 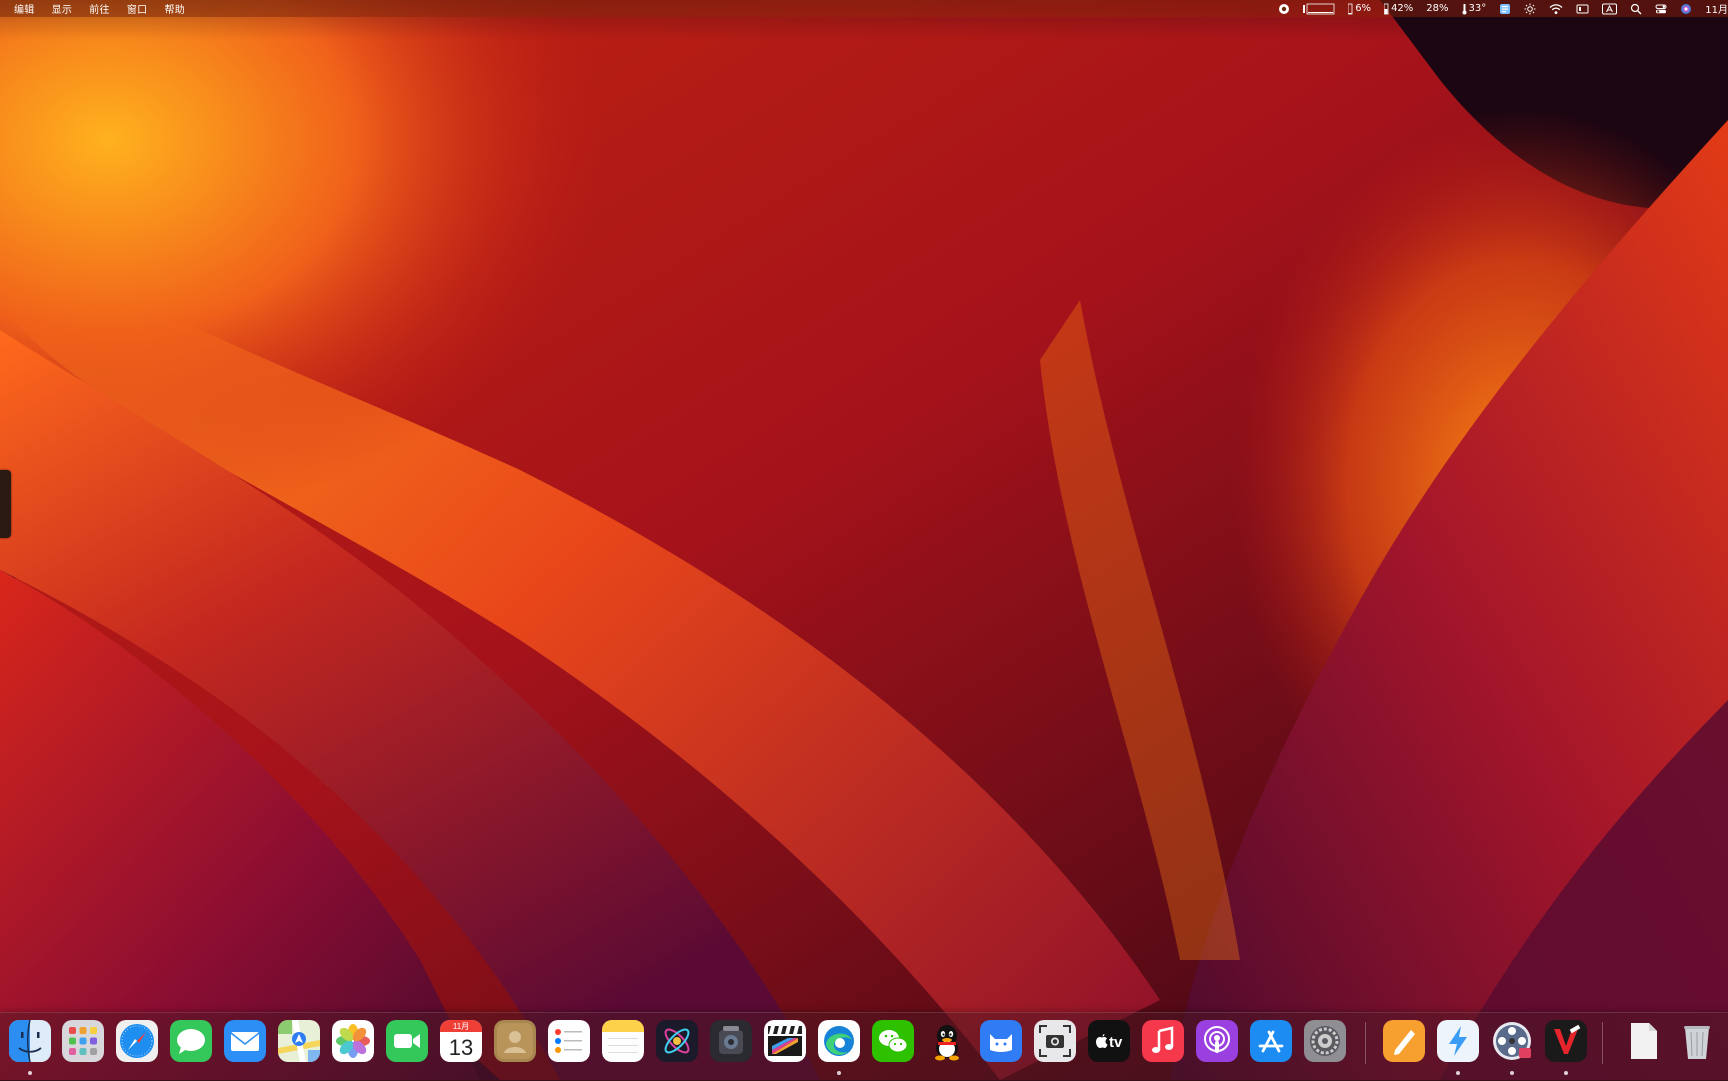 I want to click on qq-app, so click(x=947, y=1041).